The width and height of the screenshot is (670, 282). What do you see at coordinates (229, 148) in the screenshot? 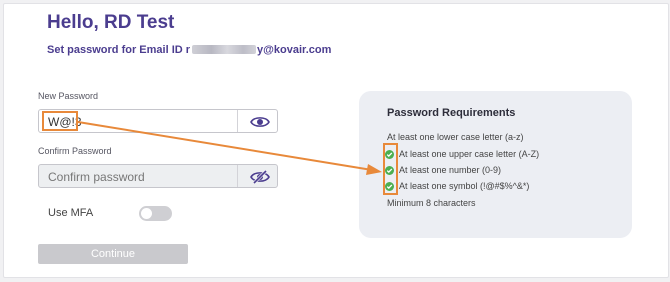
I see `annotation-arrow` at bounding box center [229, 148].